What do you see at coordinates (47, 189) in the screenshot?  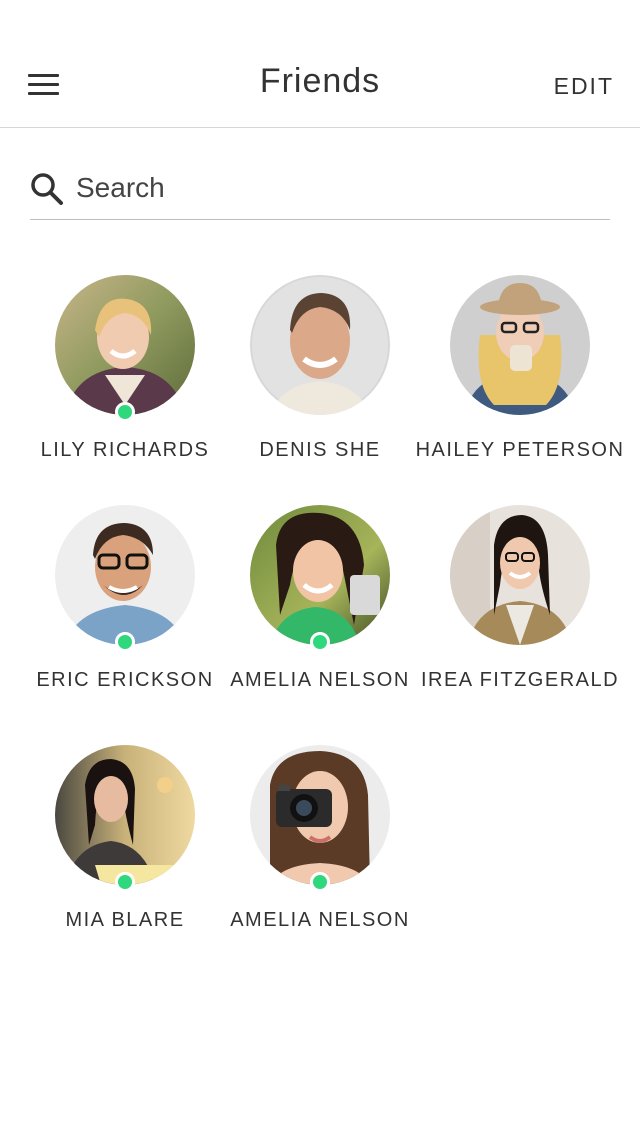 I see `search-icon` at bounding box center [47, 189].